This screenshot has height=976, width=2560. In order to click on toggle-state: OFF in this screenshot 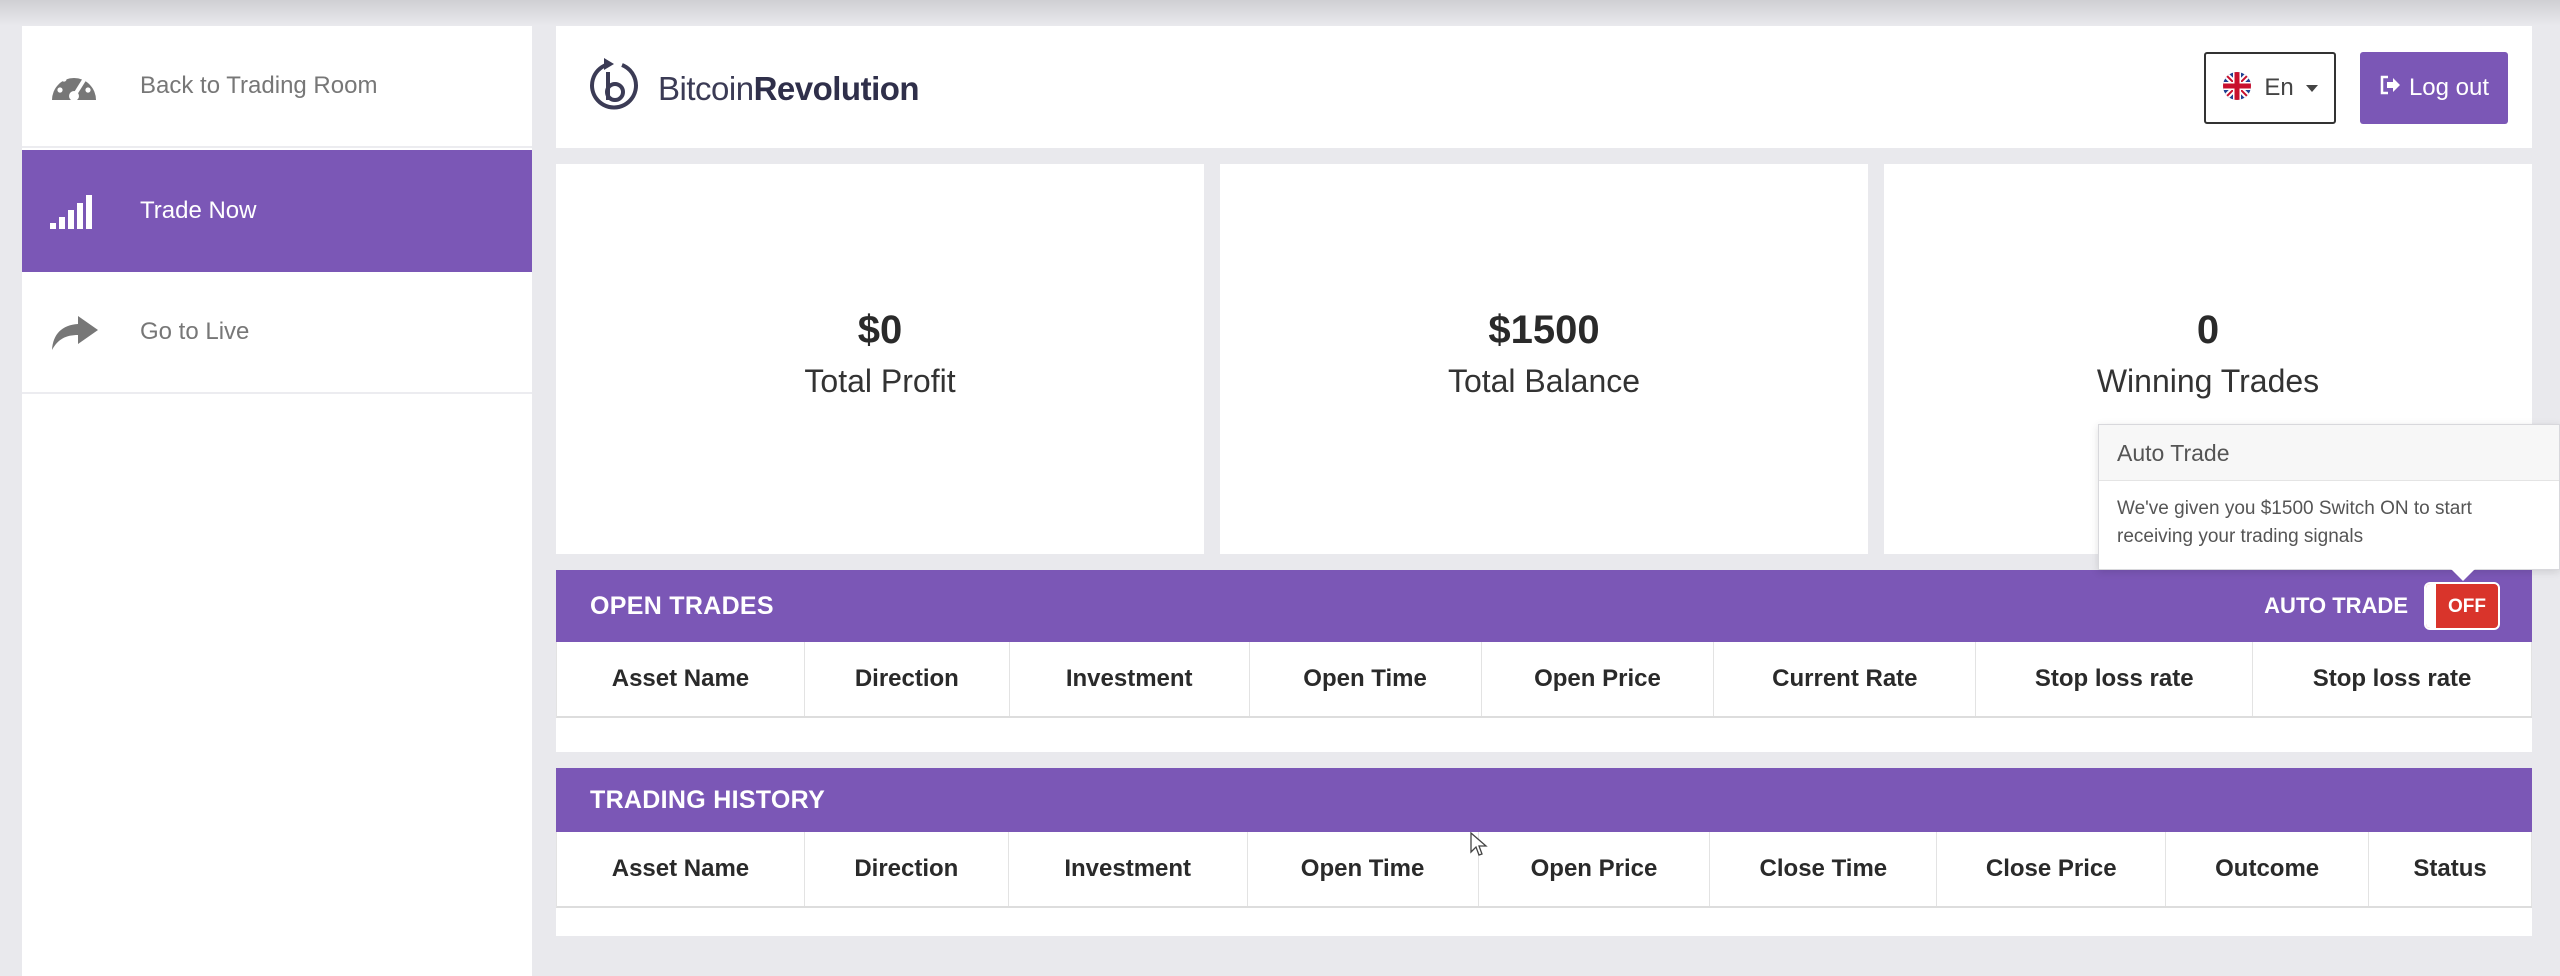, I will do `click(2467, 606)`.